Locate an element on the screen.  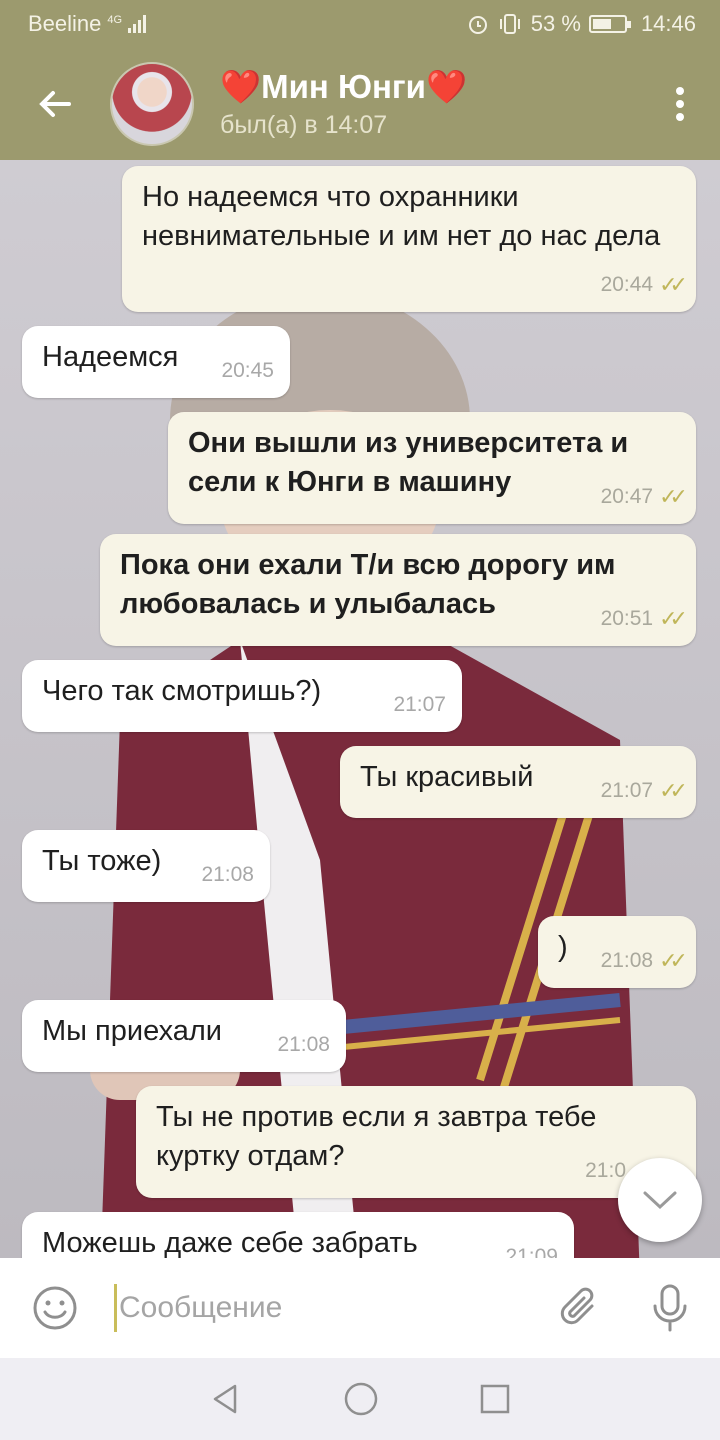
back-button is located at coordinates (55, 104).